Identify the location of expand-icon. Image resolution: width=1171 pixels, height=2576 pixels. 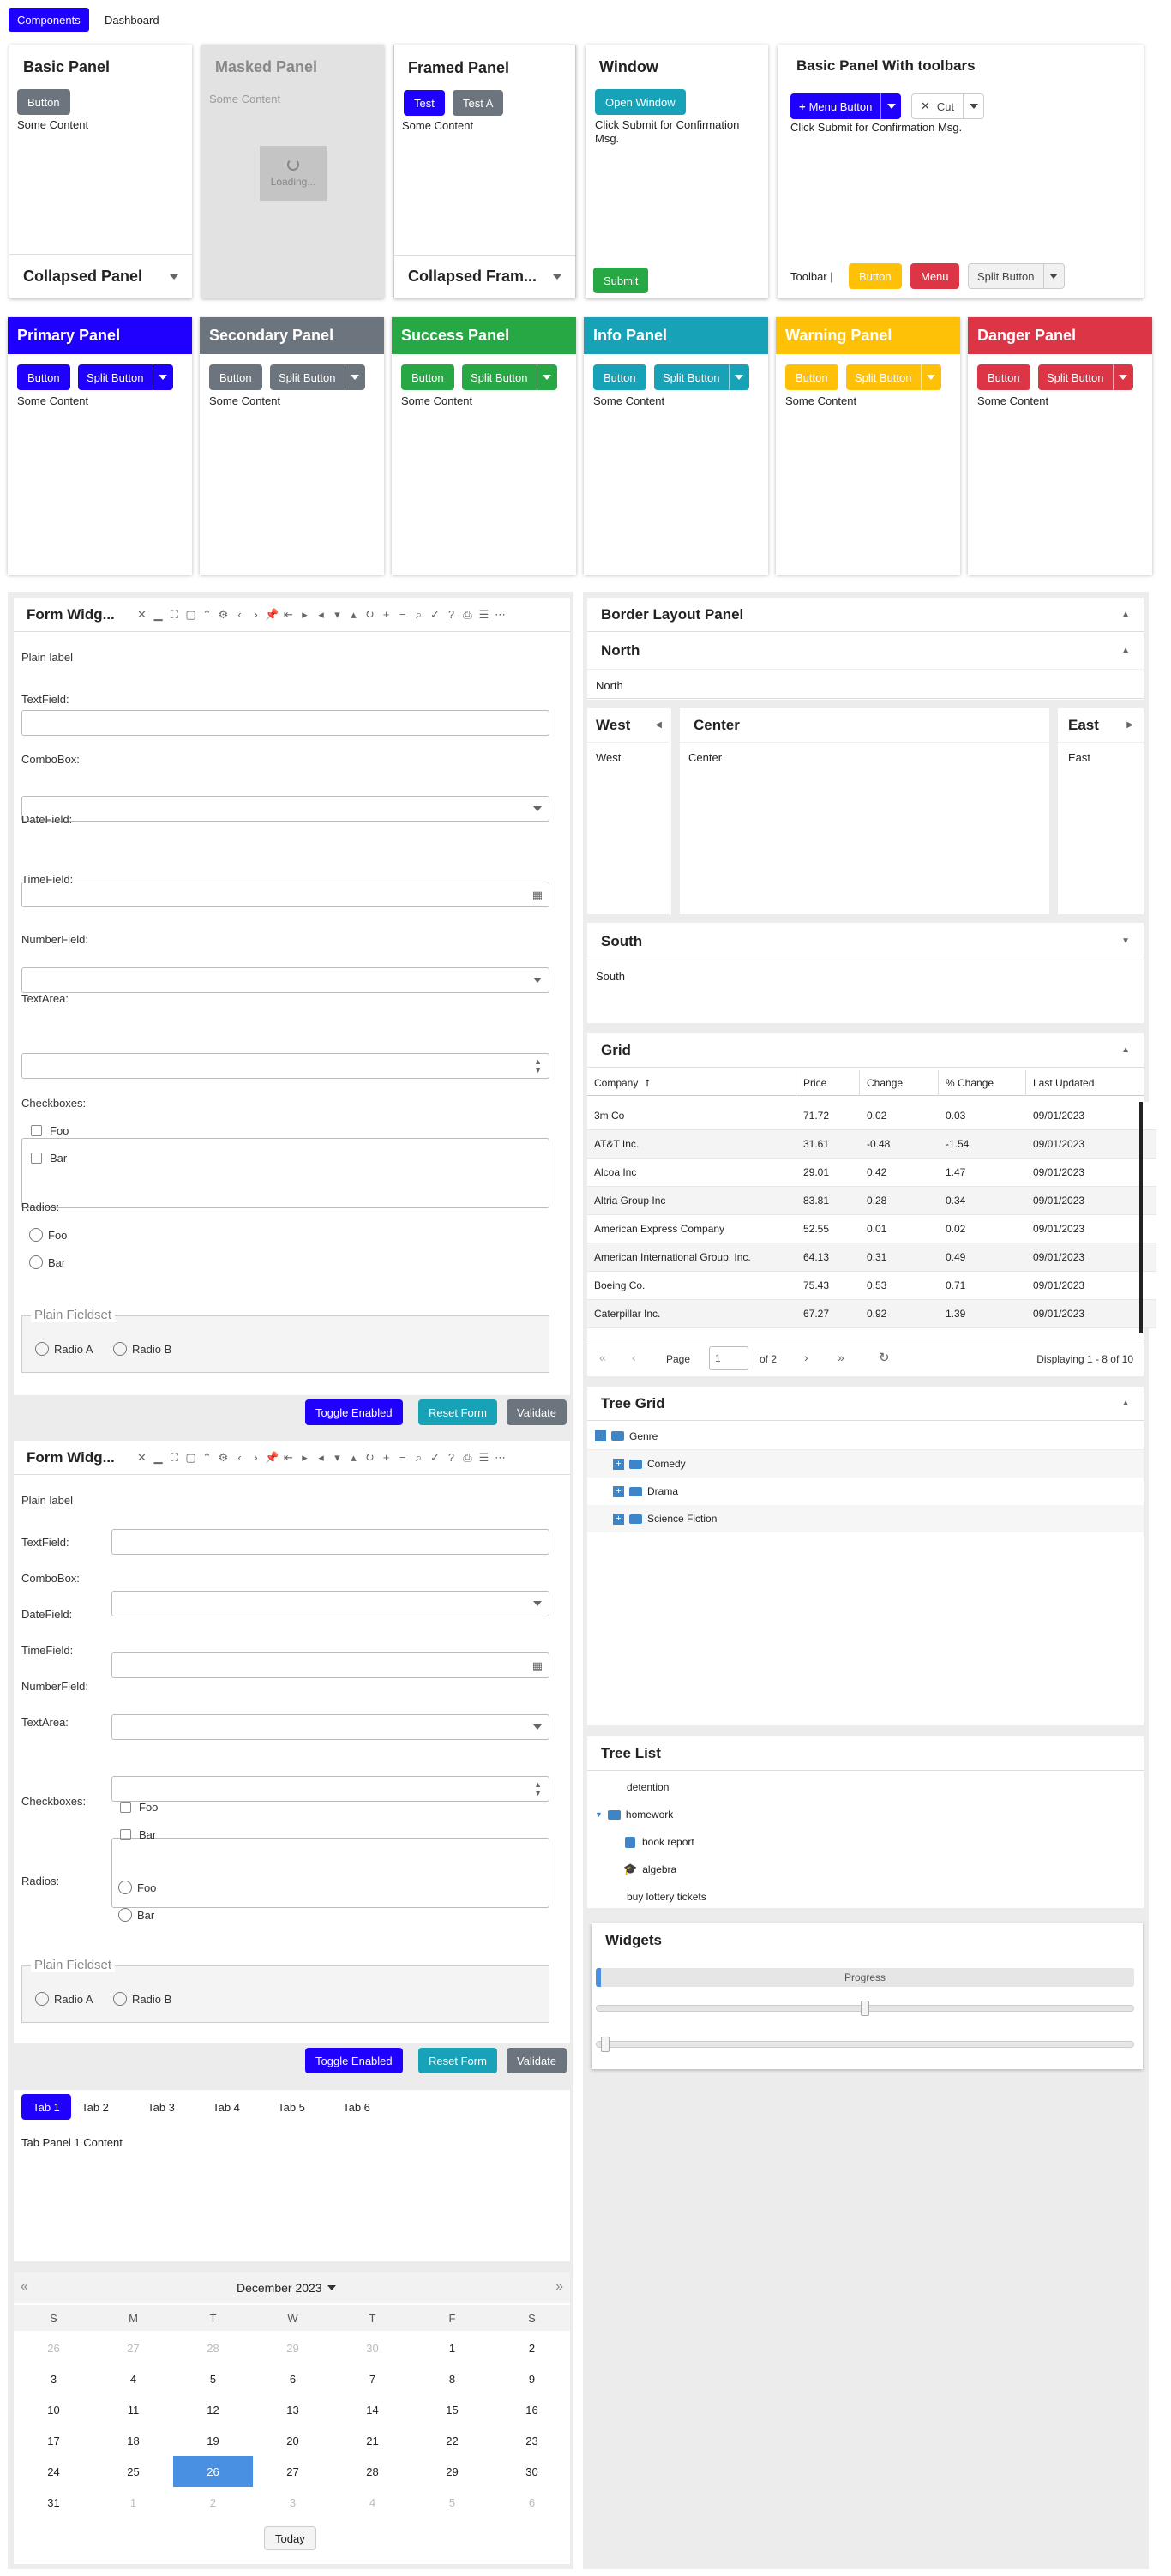
(174, 277).